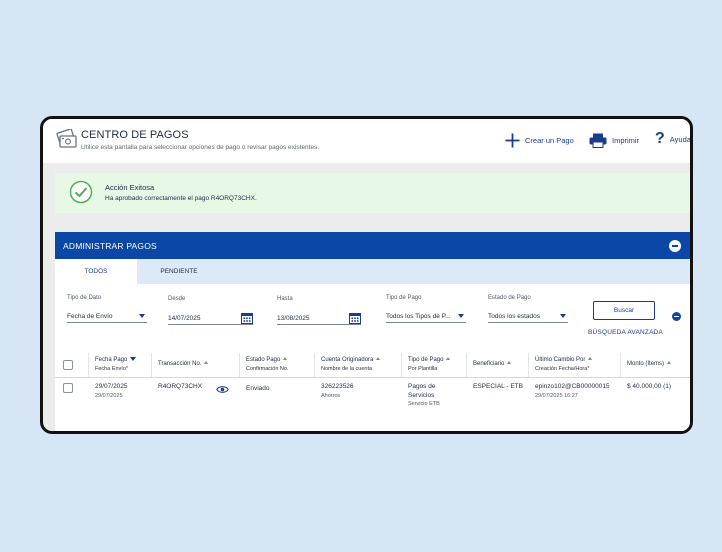 The image size is (722, 552). I want to click on check-circle-icon, so click(81, 192).